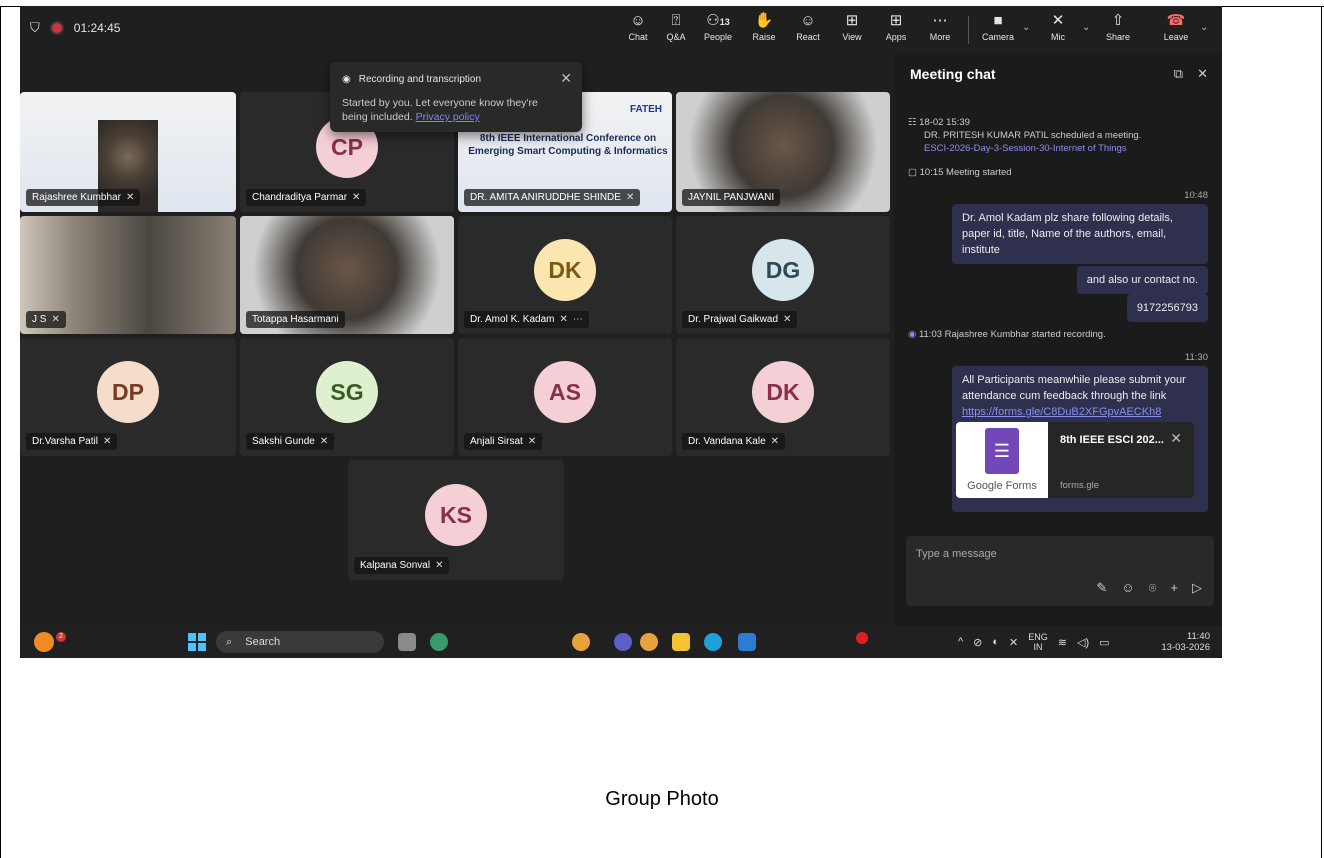 This screenshot has width=1324, height=858. What do you see at coordinates (998, 20) in the screenshot?
I see `camera-icon: ■` at bounding box center [998, 20].